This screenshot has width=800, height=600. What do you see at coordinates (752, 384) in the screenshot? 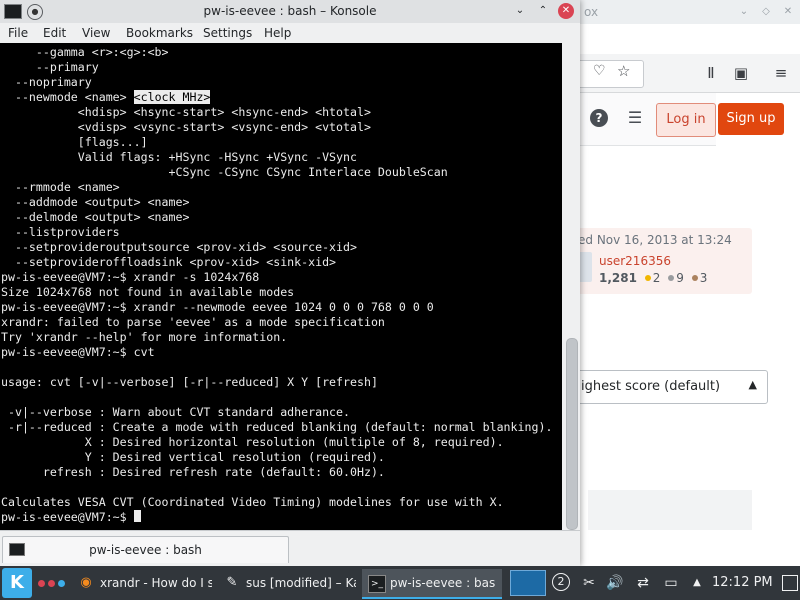
I see `select-arrows-icon: ▲` at bounding box center [752, 384].